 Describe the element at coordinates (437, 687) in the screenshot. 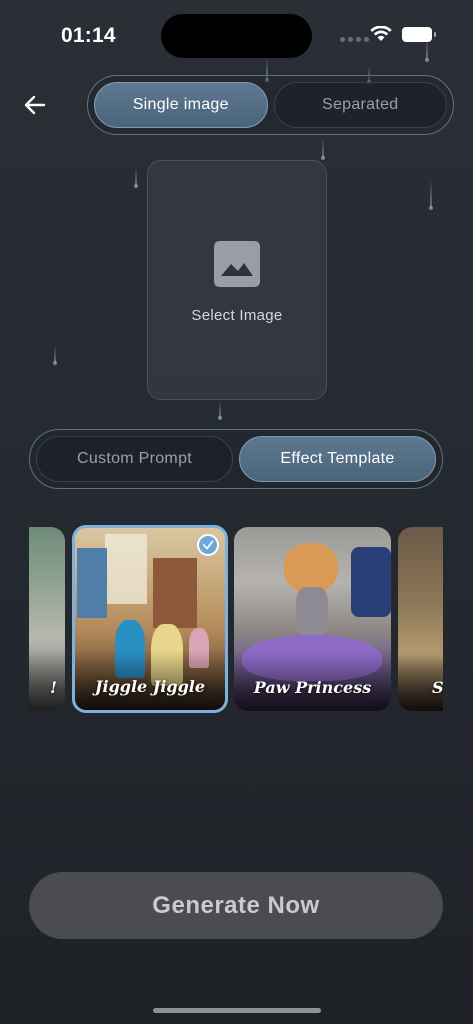

I see `template-label: S` at that location.